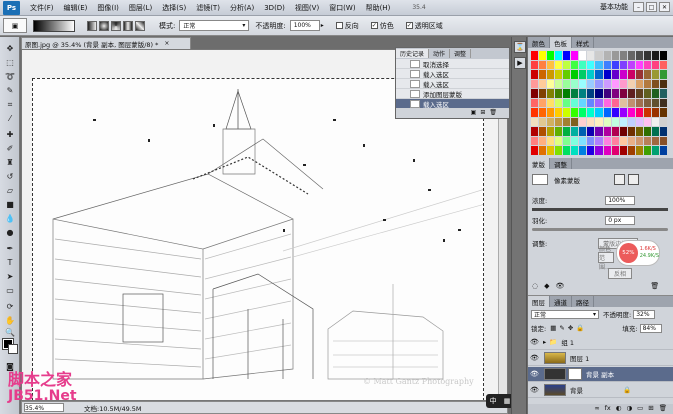 The image size is (673, 414). Describe the element at coordinates (561, 42) in the screenshot. I see `tab-swatches: 色板` at that location.